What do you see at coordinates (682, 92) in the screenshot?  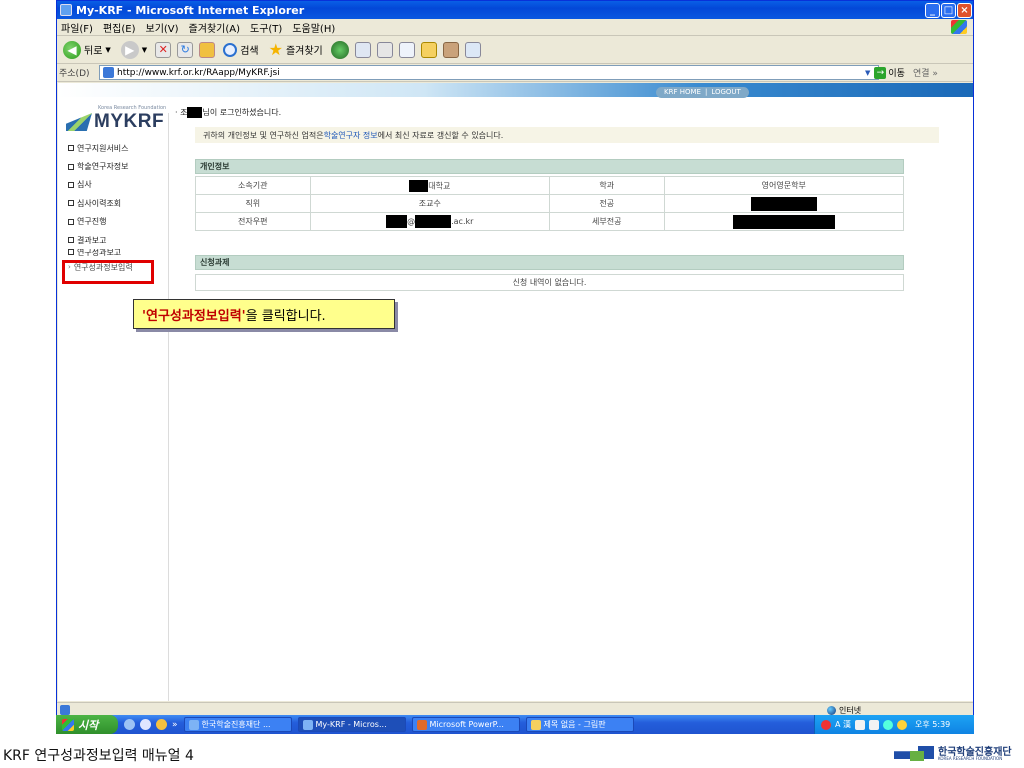 I see `krf-home-link: KRF HOME` at bounding box center [682, 92].